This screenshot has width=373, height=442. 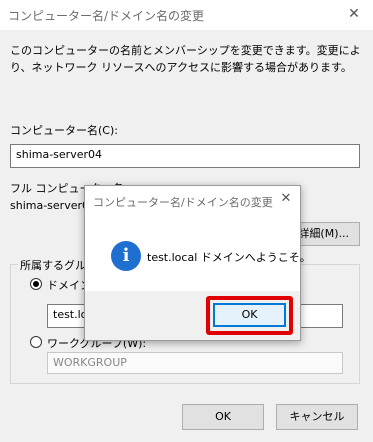 I want to click on computer-name-input: shima-server04, so click(x=185, y=156).